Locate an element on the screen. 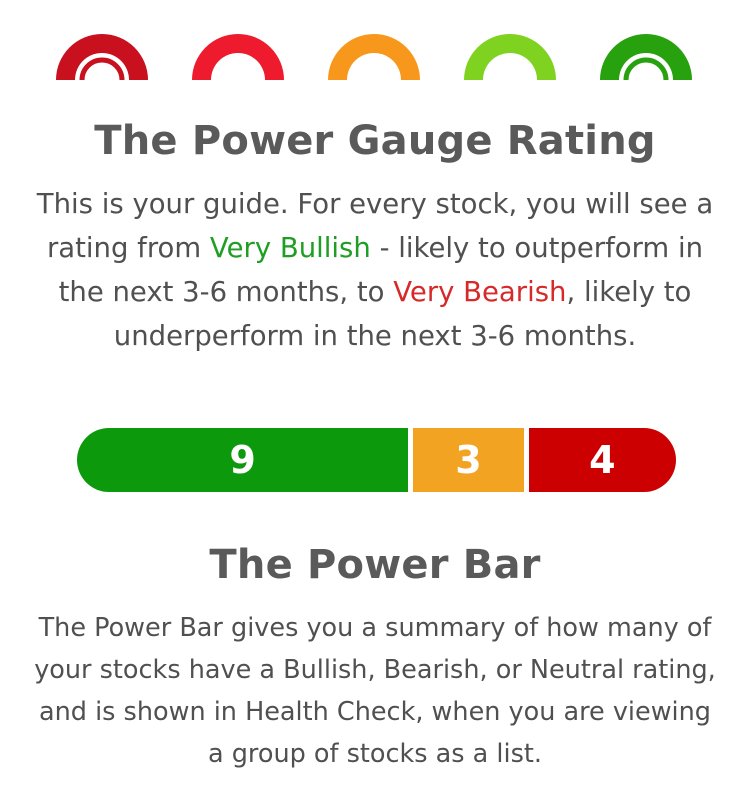  gauge-icons-row is located at coordinates (375, 40).